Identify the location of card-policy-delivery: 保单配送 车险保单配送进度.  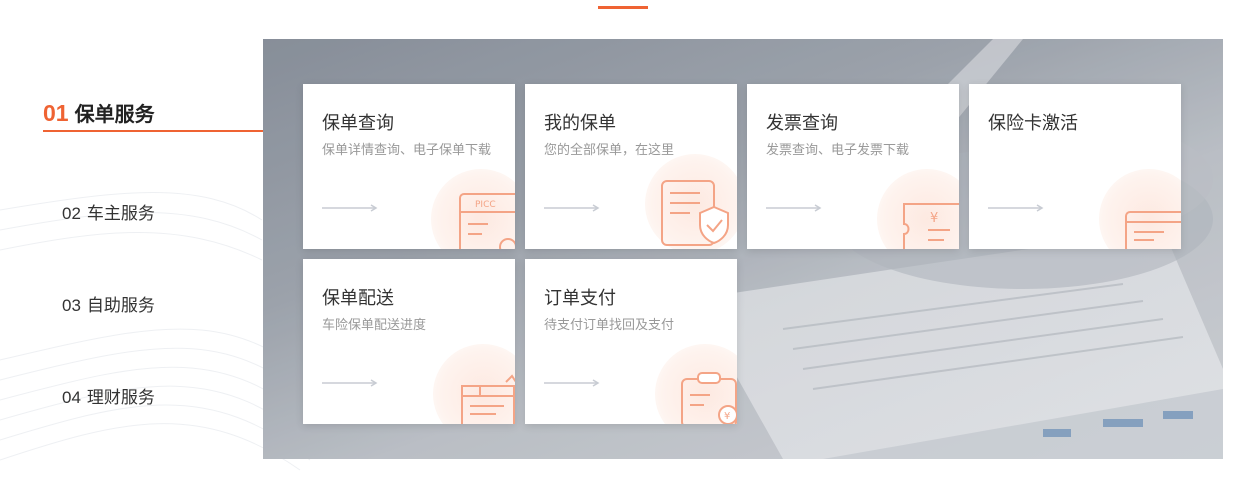
(409, 341).